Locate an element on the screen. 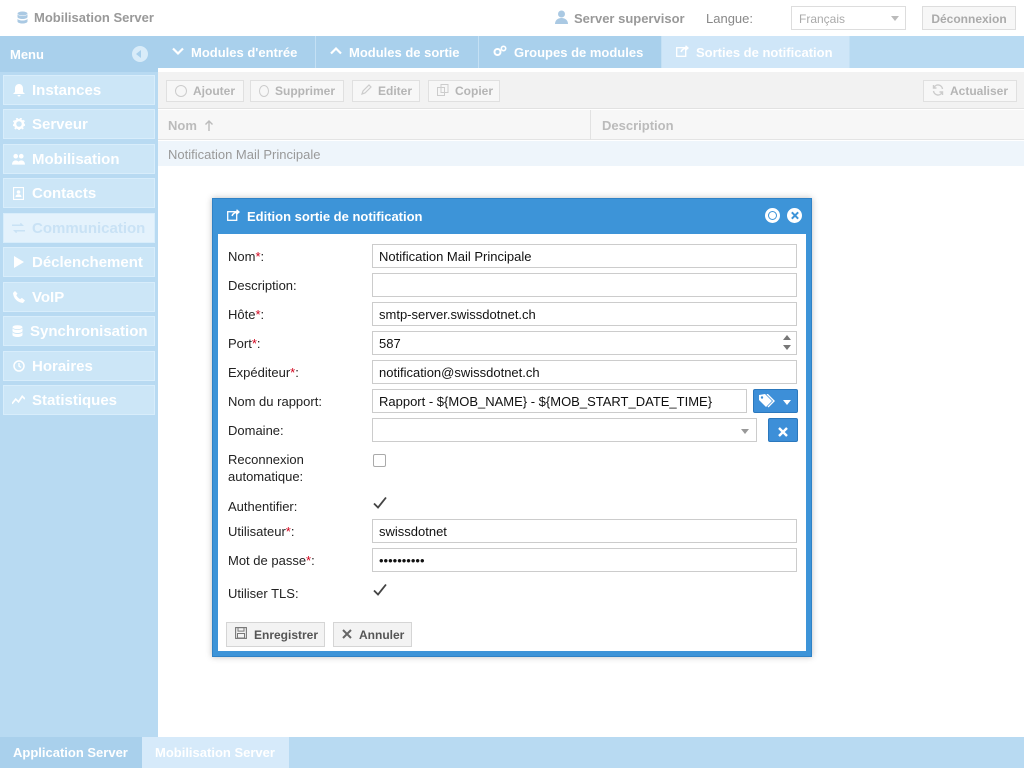 This screenshot has height=768, width=1024. column-divider is located at coordinates (590, 125).